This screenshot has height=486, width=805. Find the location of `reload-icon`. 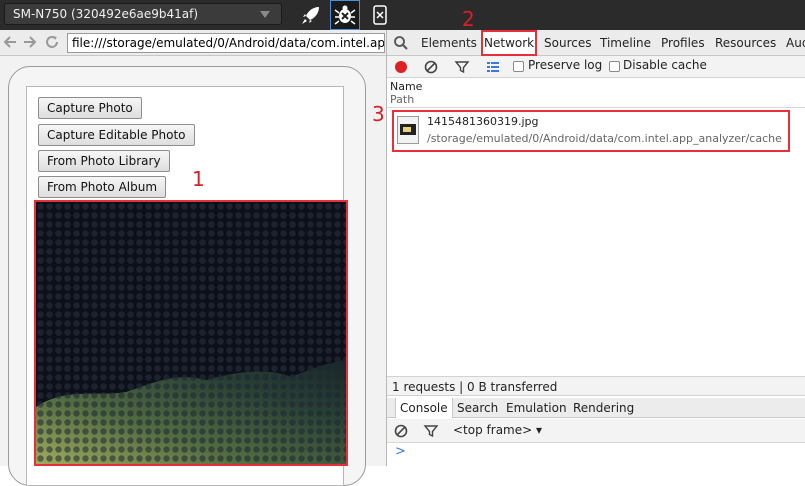

reload-icon is located at coordinates (52, 42).